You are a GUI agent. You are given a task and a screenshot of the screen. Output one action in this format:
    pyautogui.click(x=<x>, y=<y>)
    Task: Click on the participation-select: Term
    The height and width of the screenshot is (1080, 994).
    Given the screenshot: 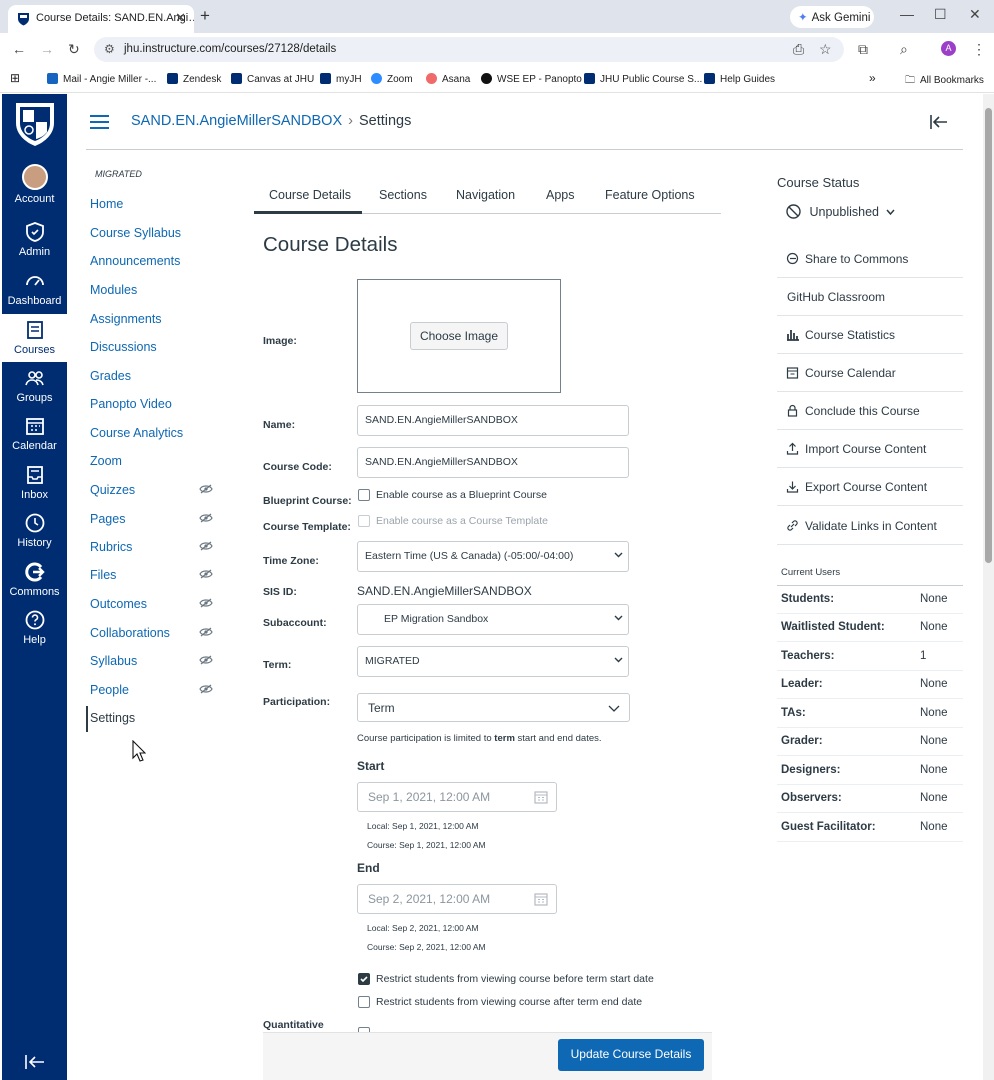 What is the action you would take?
    pyautogui.click(x=493, y=707)
    